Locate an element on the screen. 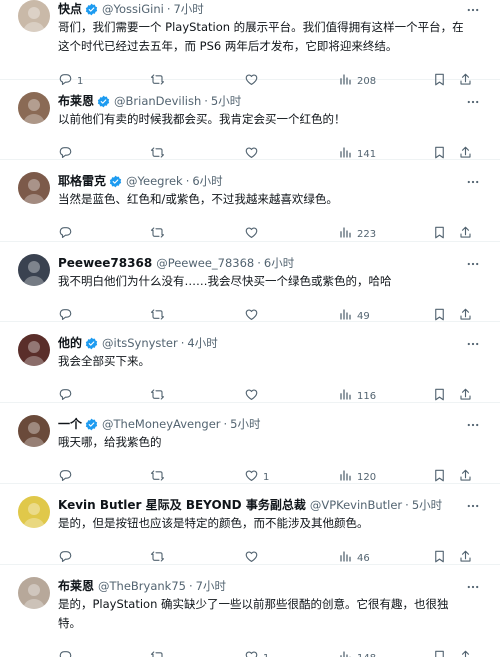 The width and height of the screenshot is (500, 657). tweet-text: 哦天哪，给我紫色的 is located at coordinates (110, 442).